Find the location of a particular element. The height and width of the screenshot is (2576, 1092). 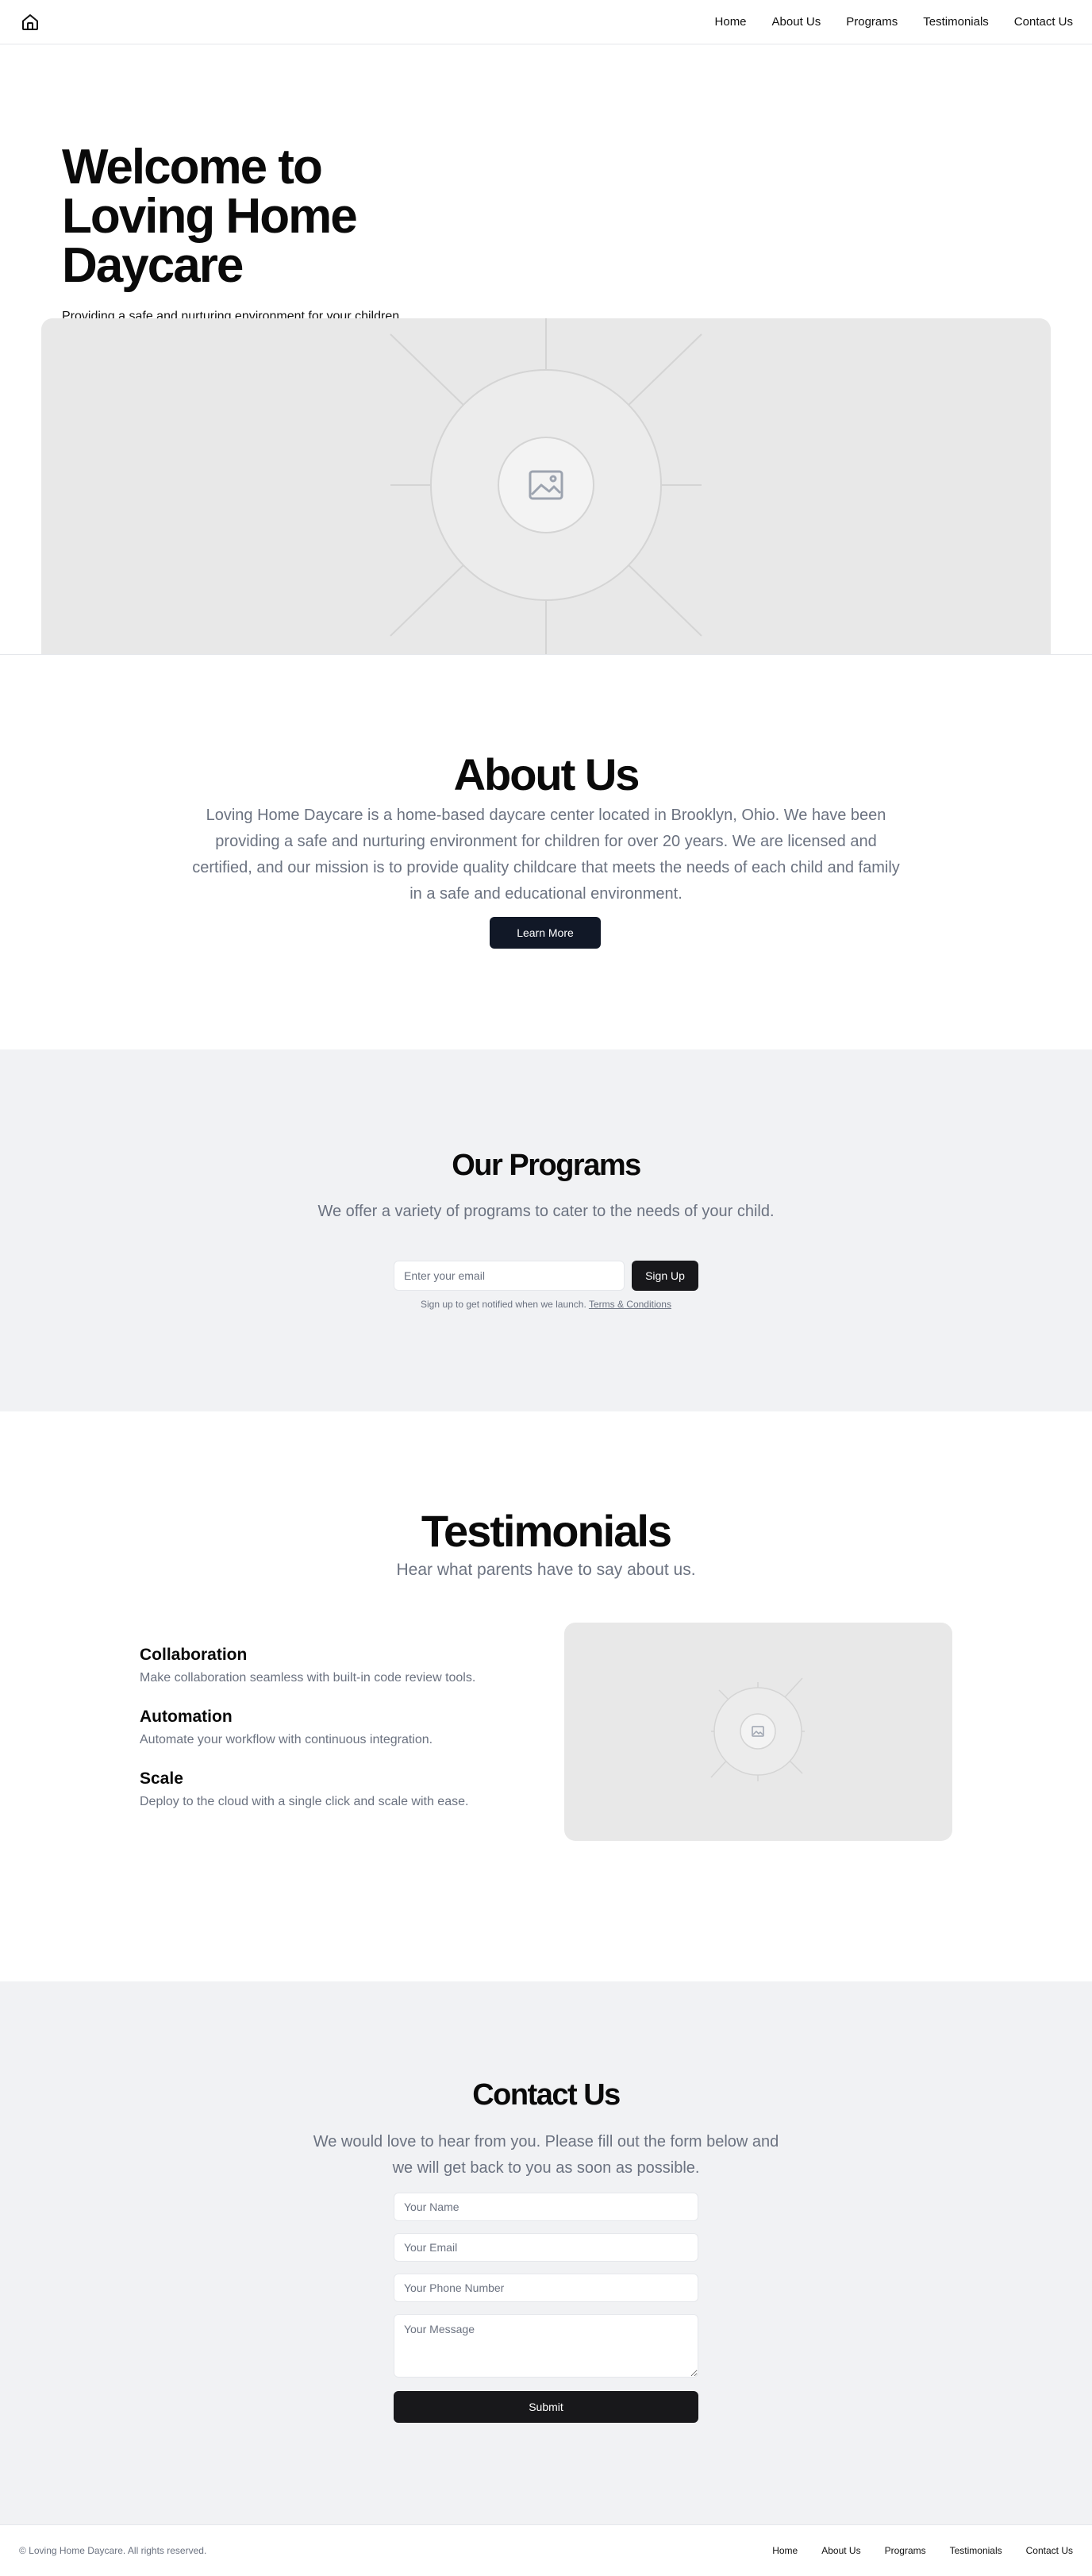

nav-about-us: About Us is located at coordinates (796, 22).